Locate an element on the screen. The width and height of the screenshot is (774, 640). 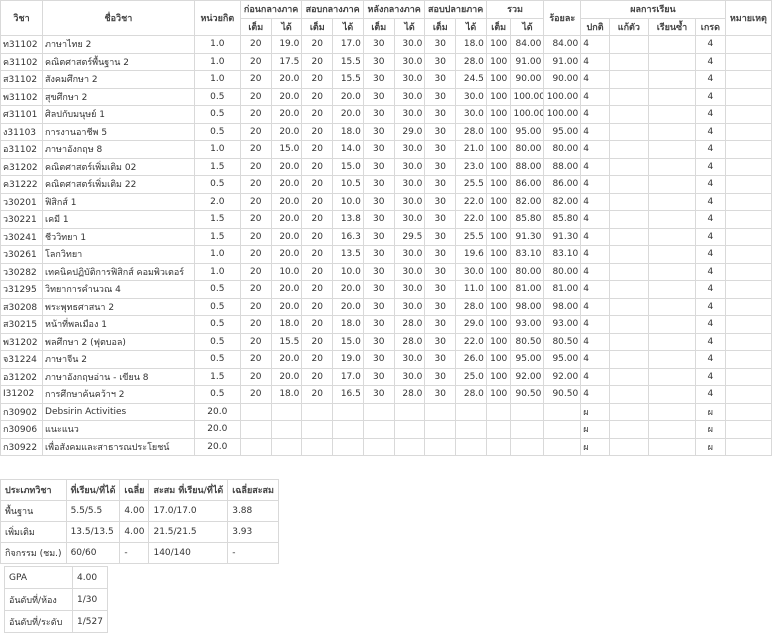
cell-fix is located at coordinates (628, 96).